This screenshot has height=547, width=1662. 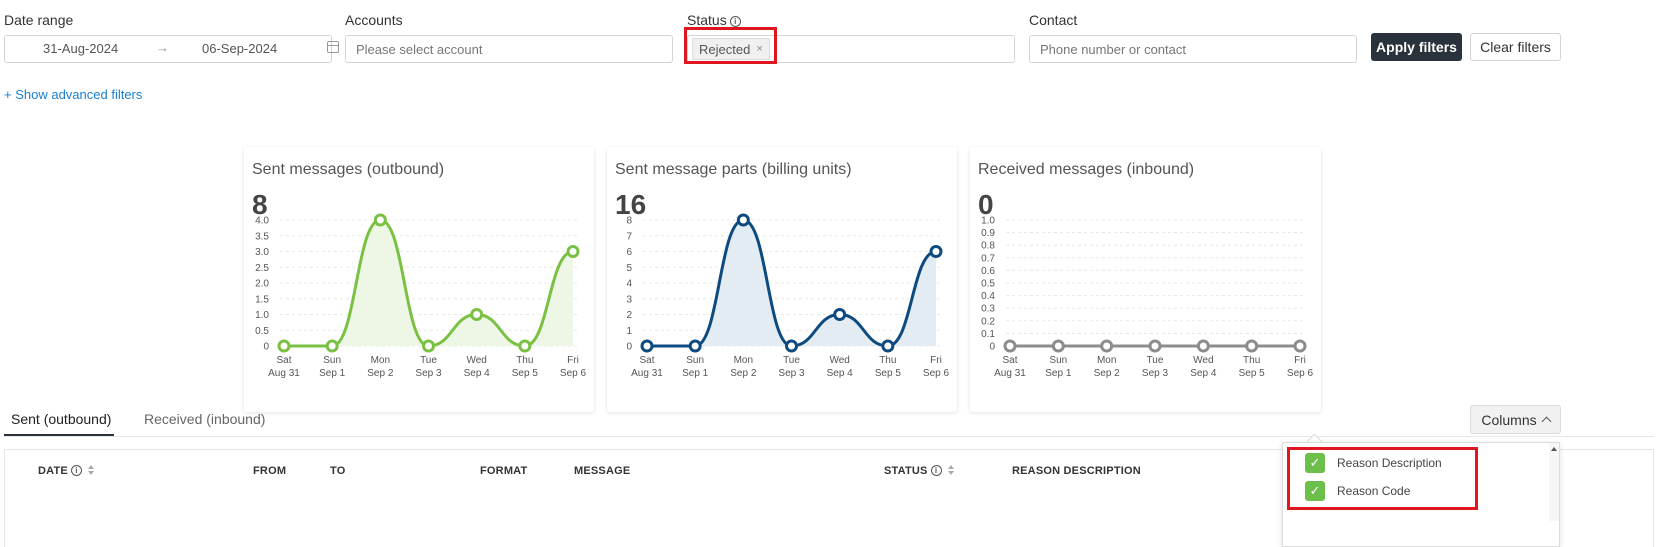 What do you see at coordinates (262, 221) in the screenshot?
I see `y-tick-label: 4.0` at bounding box center [262, 221].